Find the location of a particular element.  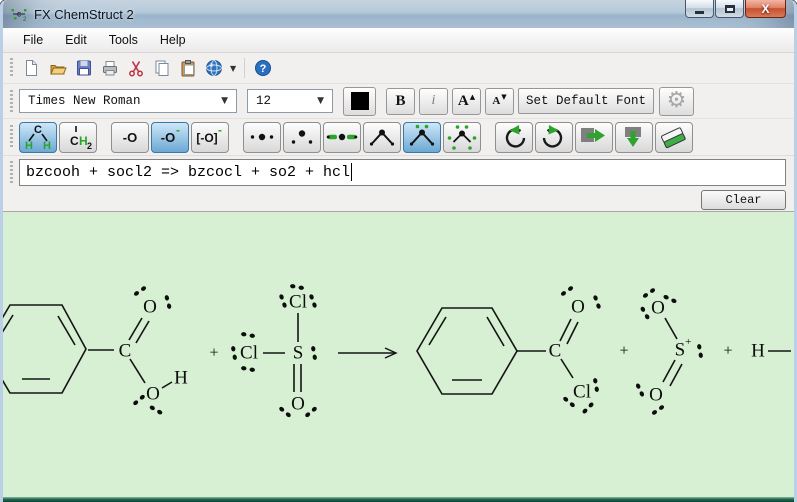

chem-toolbar: C H H C H 2 -O -O - [-O] - is located at coordinates (398, 136).